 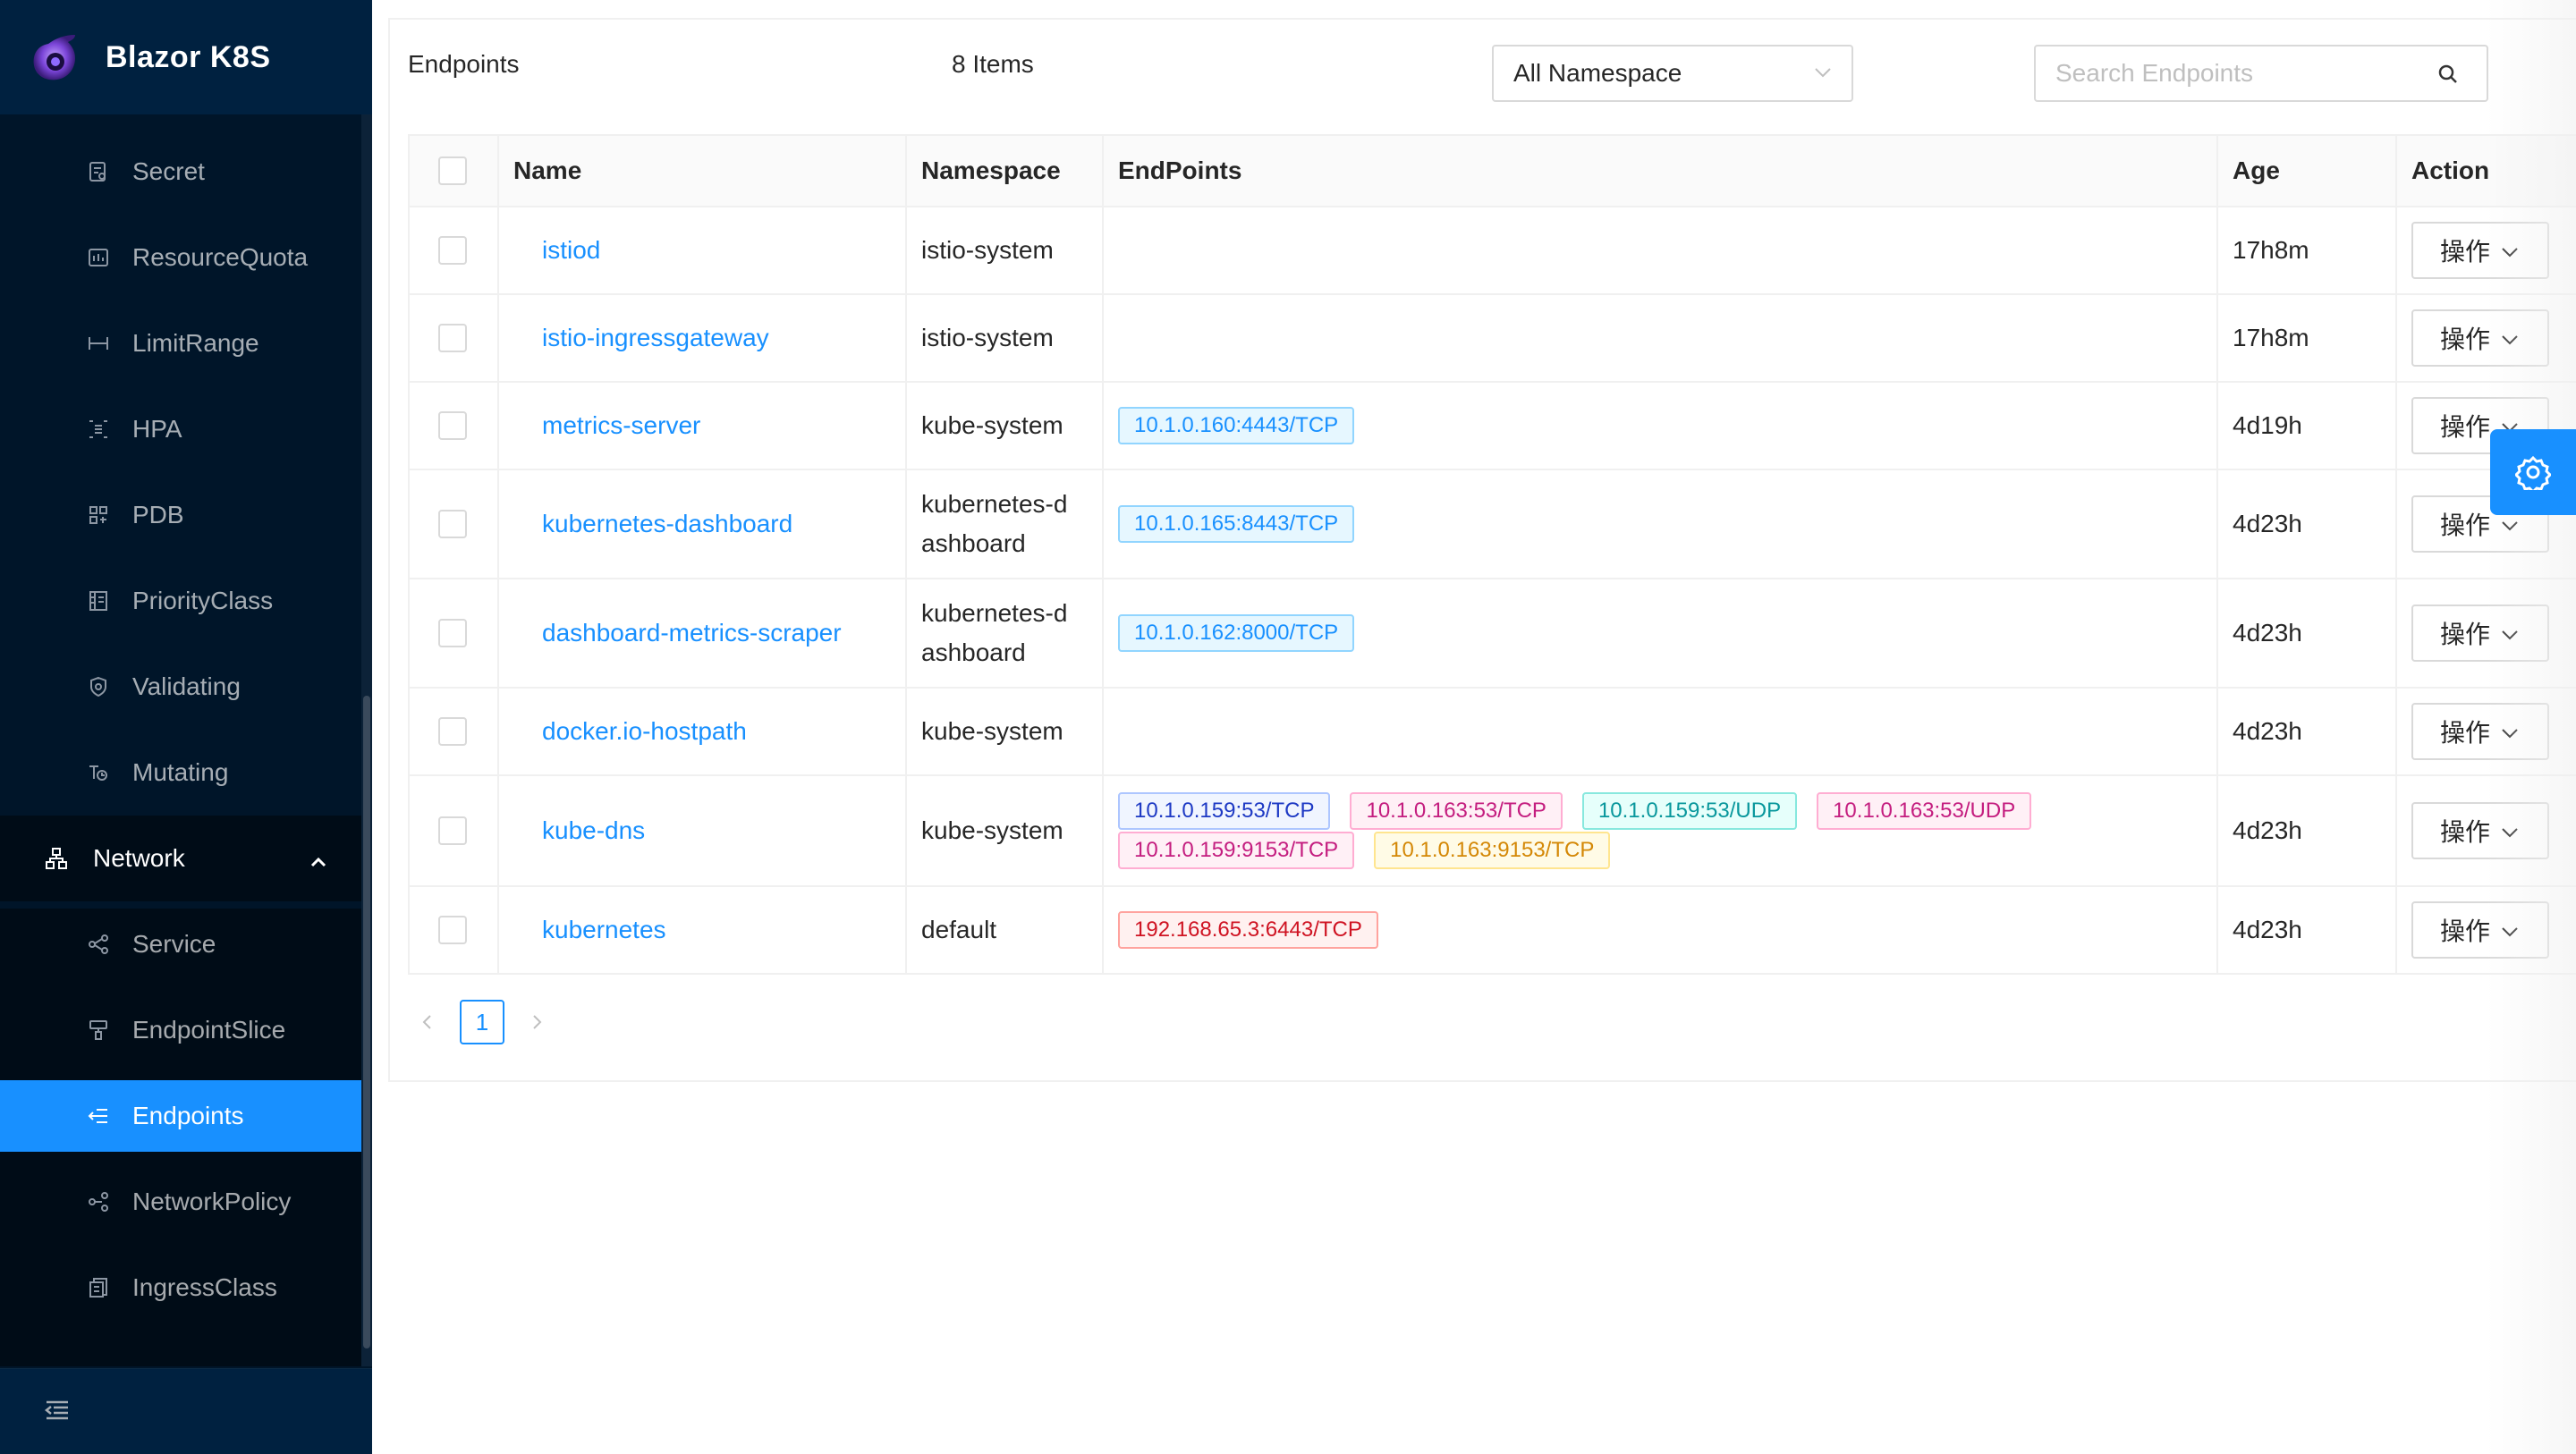 What do you see at coordinates (366, 1022) in the screenshot?
I see `scrollbar-thumb` at bounding box center [366, 1022].